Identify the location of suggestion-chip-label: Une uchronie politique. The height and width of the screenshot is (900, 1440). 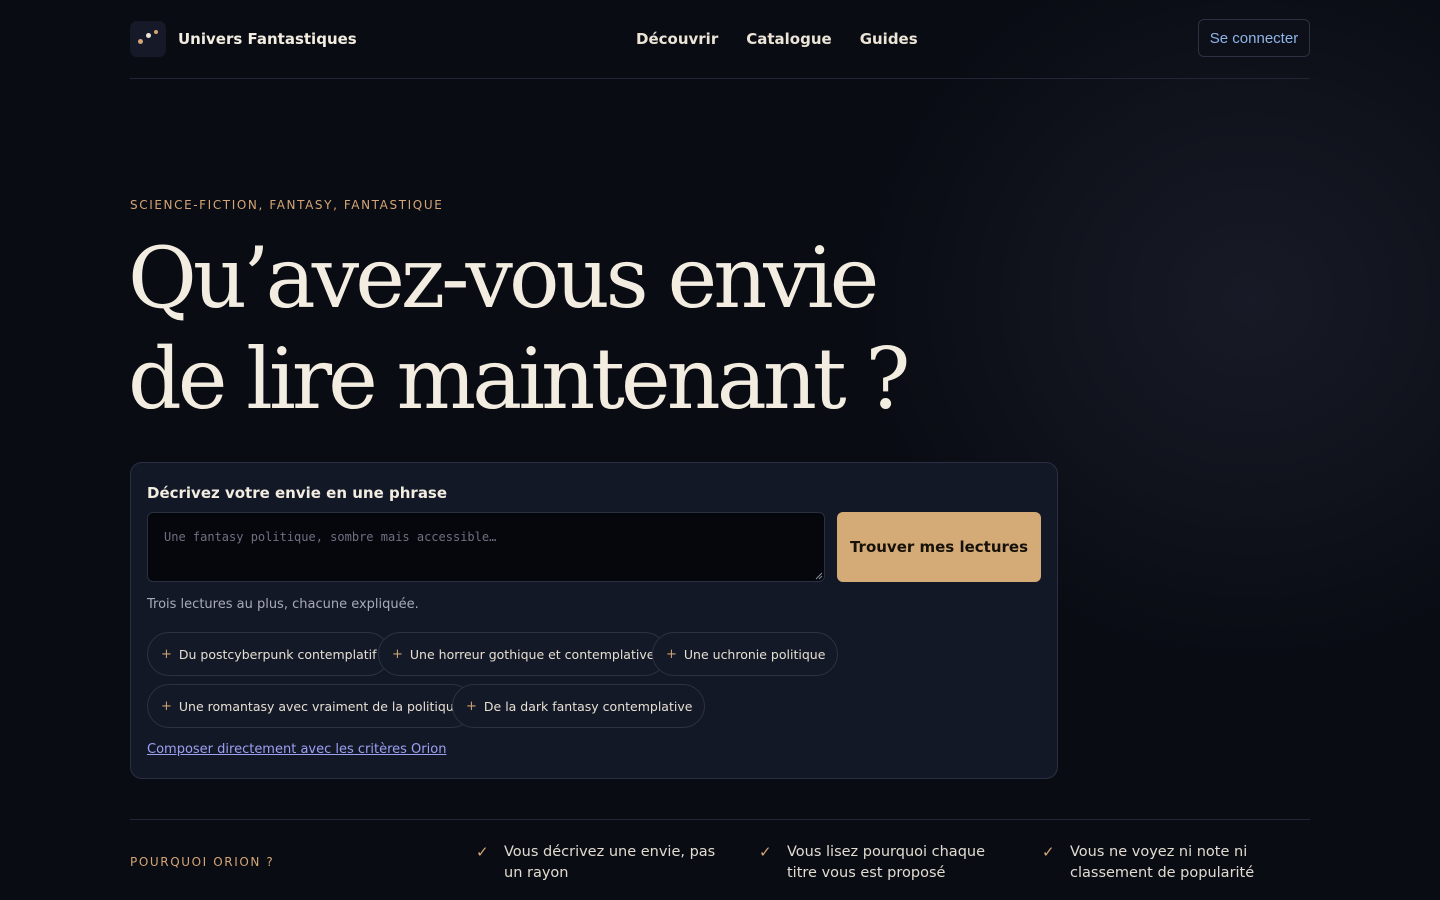
(754, 654).